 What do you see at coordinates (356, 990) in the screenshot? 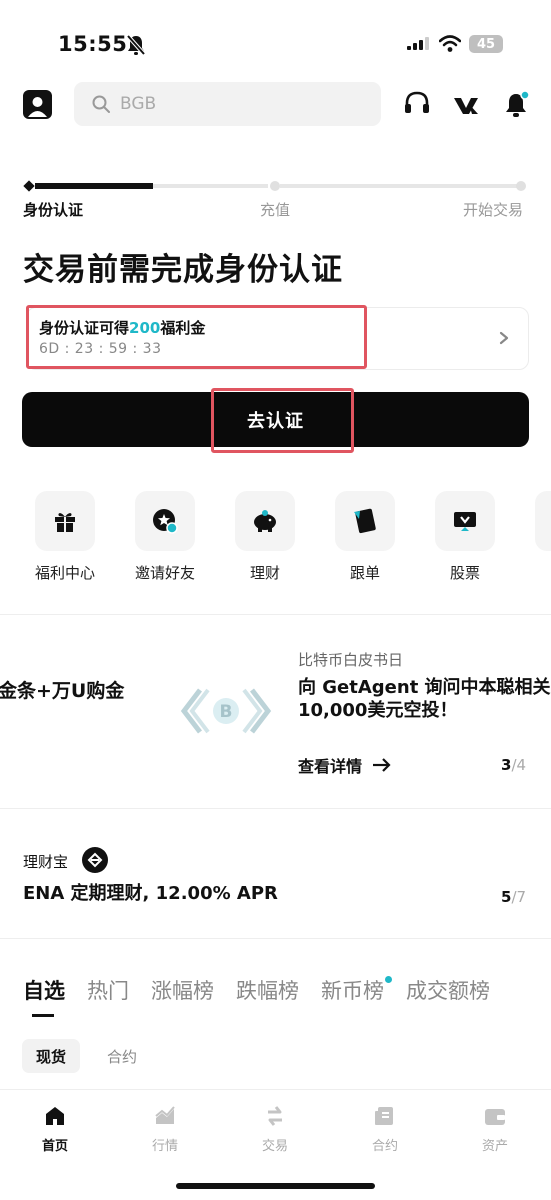
I see `tab-new-listings: 新币榜` at bounding box center [356, 990].